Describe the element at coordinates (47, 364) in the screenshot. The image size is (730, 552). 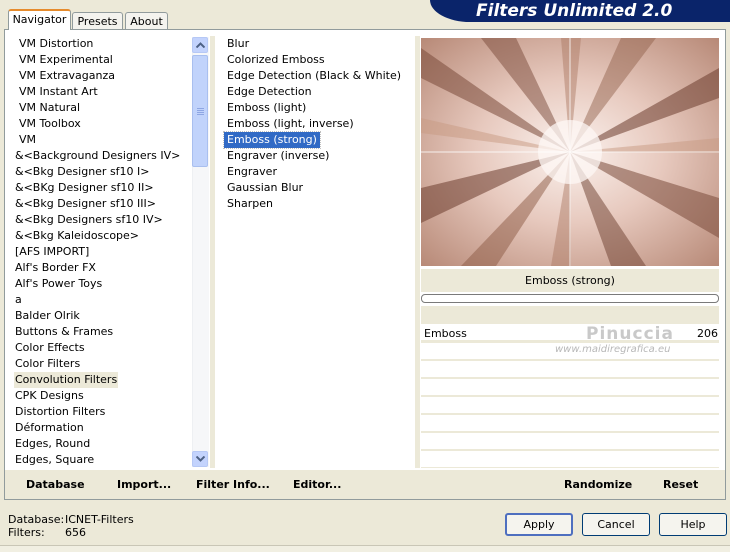
I see `category-item: Color Filters` at that location.